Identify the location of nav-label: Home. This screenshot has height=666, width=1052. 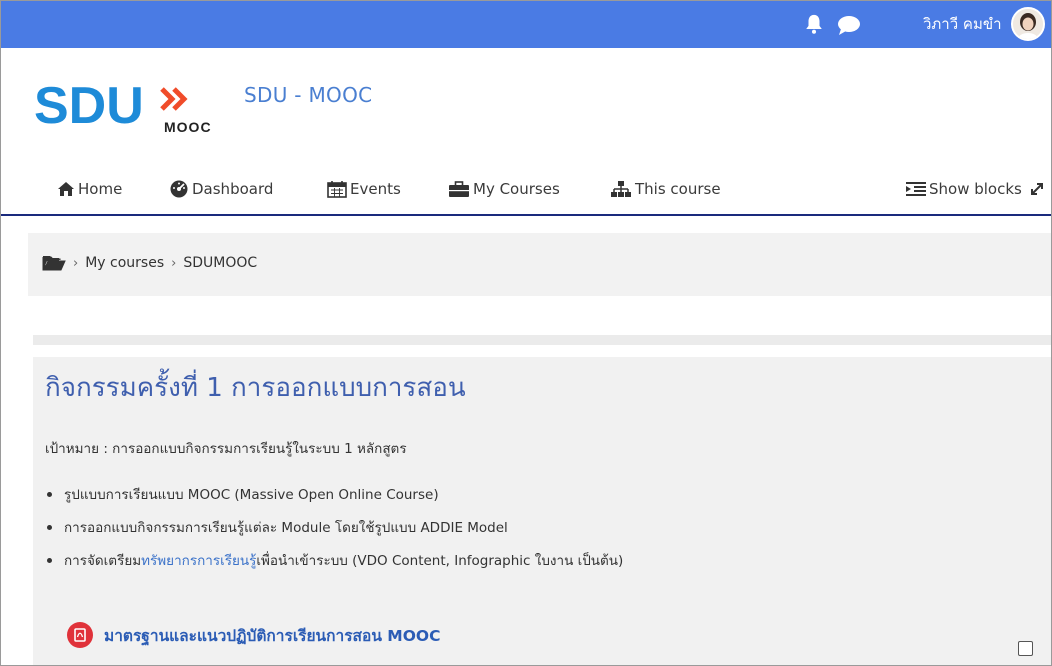
(100, 189).